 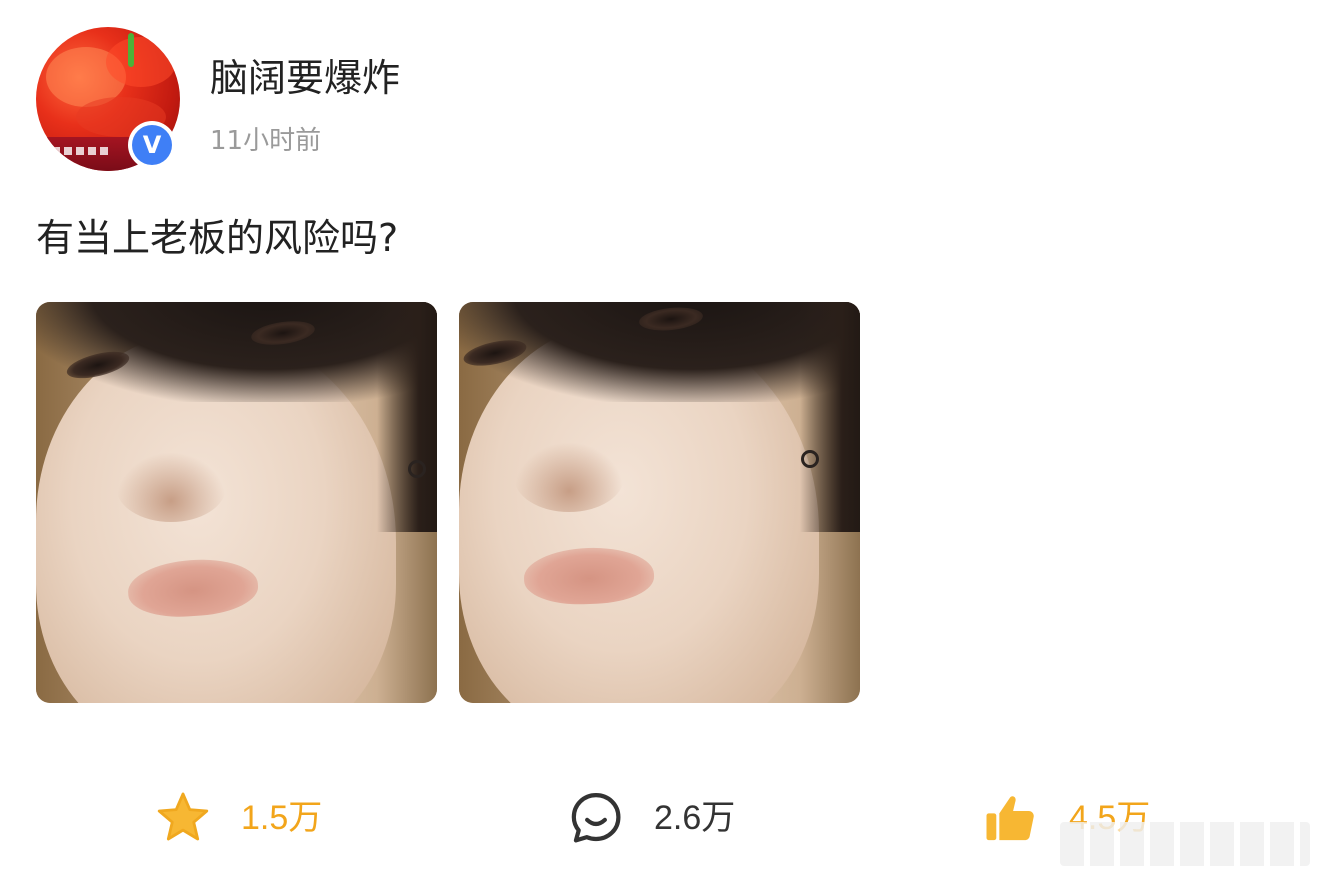 What do you see at coordinates (217, 238) in the screenshot?
I see `post-text: 有当上老板的风险吗?` at bounding box center [217, 238].